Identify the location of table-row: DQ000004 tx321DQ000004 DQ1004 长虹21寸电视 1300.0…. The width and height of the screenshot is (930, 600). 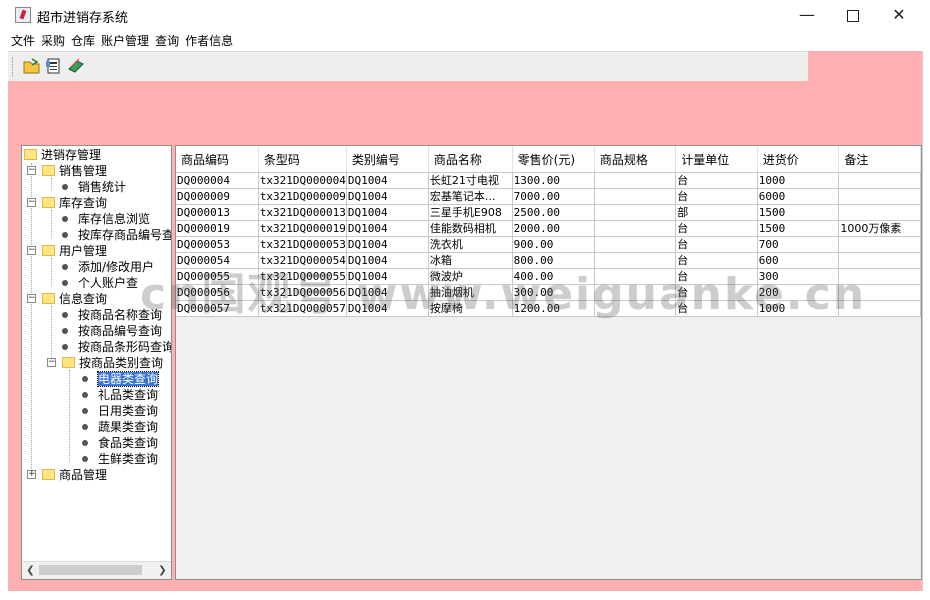
(548, 180).